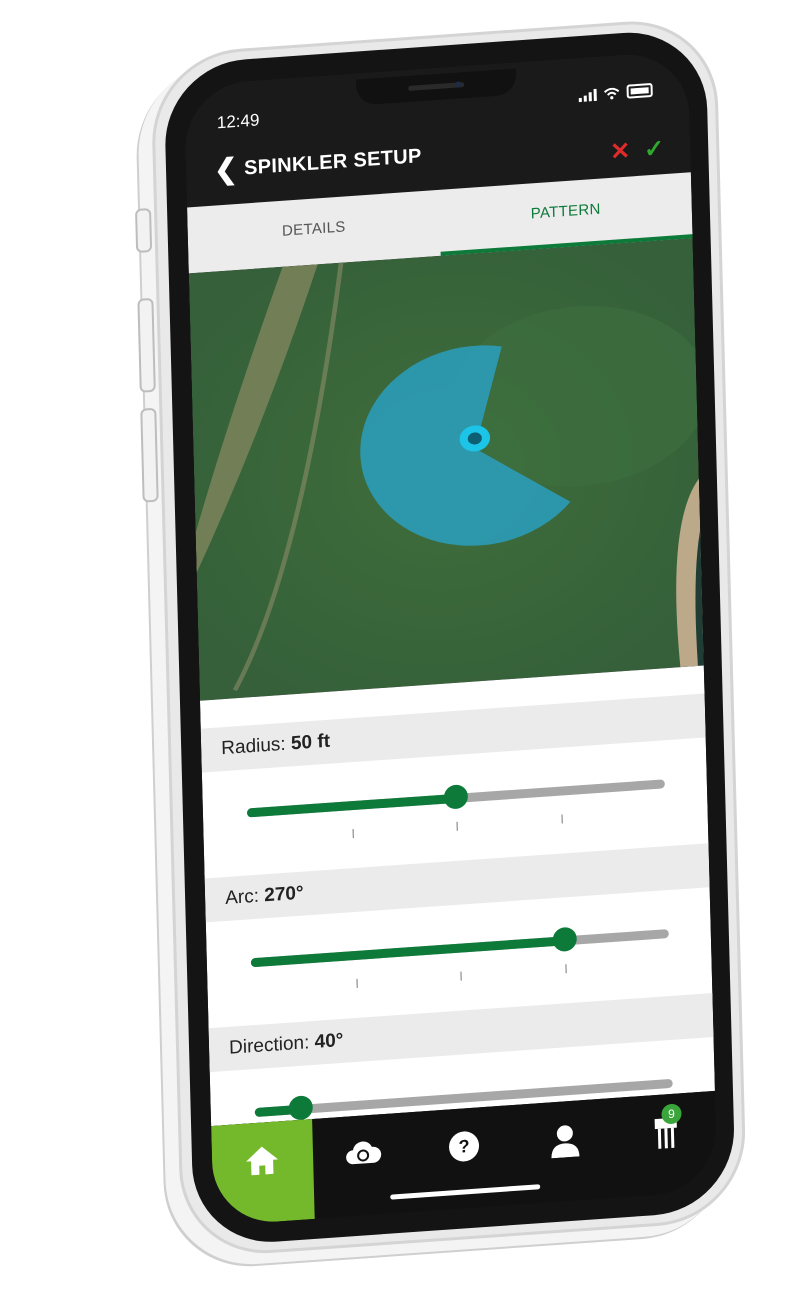  I want to click on direction-slider-thumb, so click(301, 1108).